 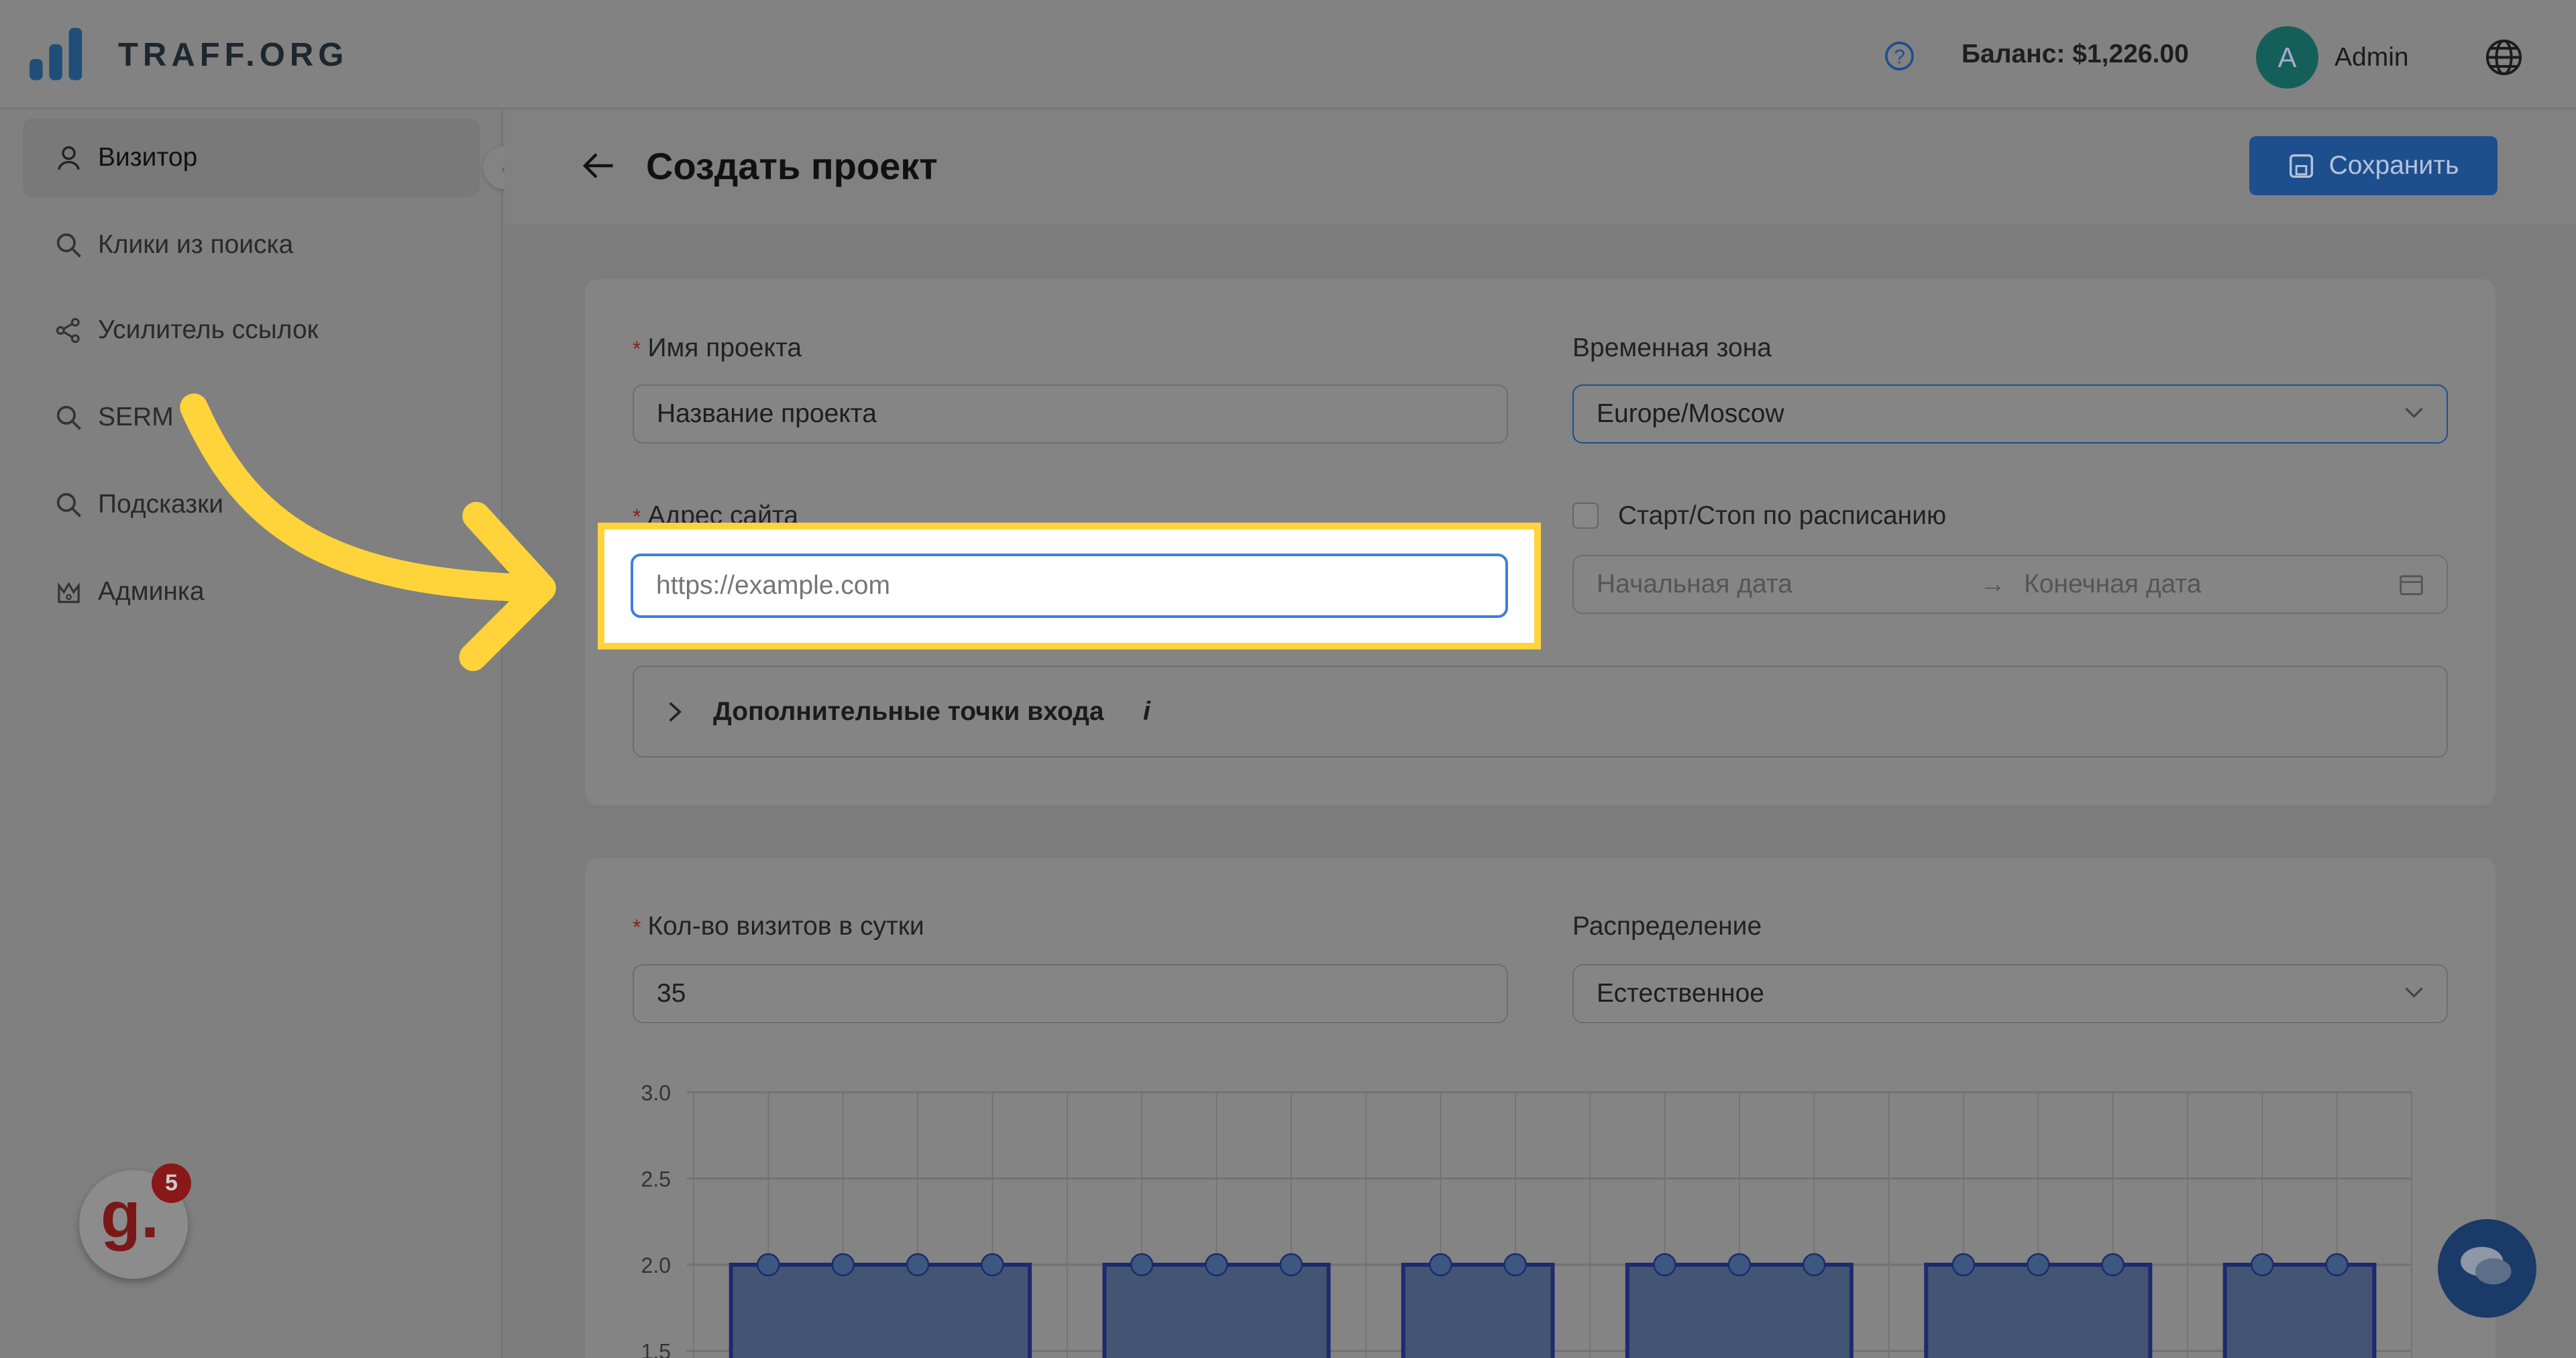 I want to click on sidebar-item-search-clicks: Клики из поиска, so click(x=251, y=245).